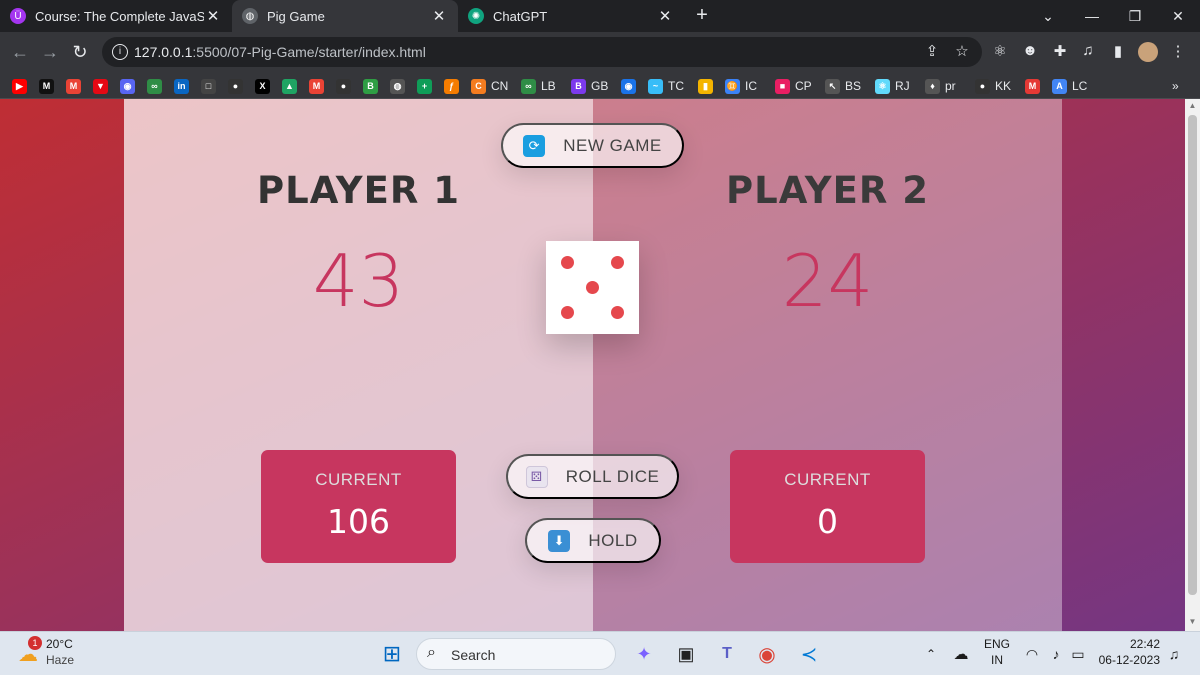 The width and height of the screenshot is (1200, 675). What do you see at coordinates (1192, 355) in the screenshot?
I see `scrollbar-thumb` at bounding box center [1192, 355].